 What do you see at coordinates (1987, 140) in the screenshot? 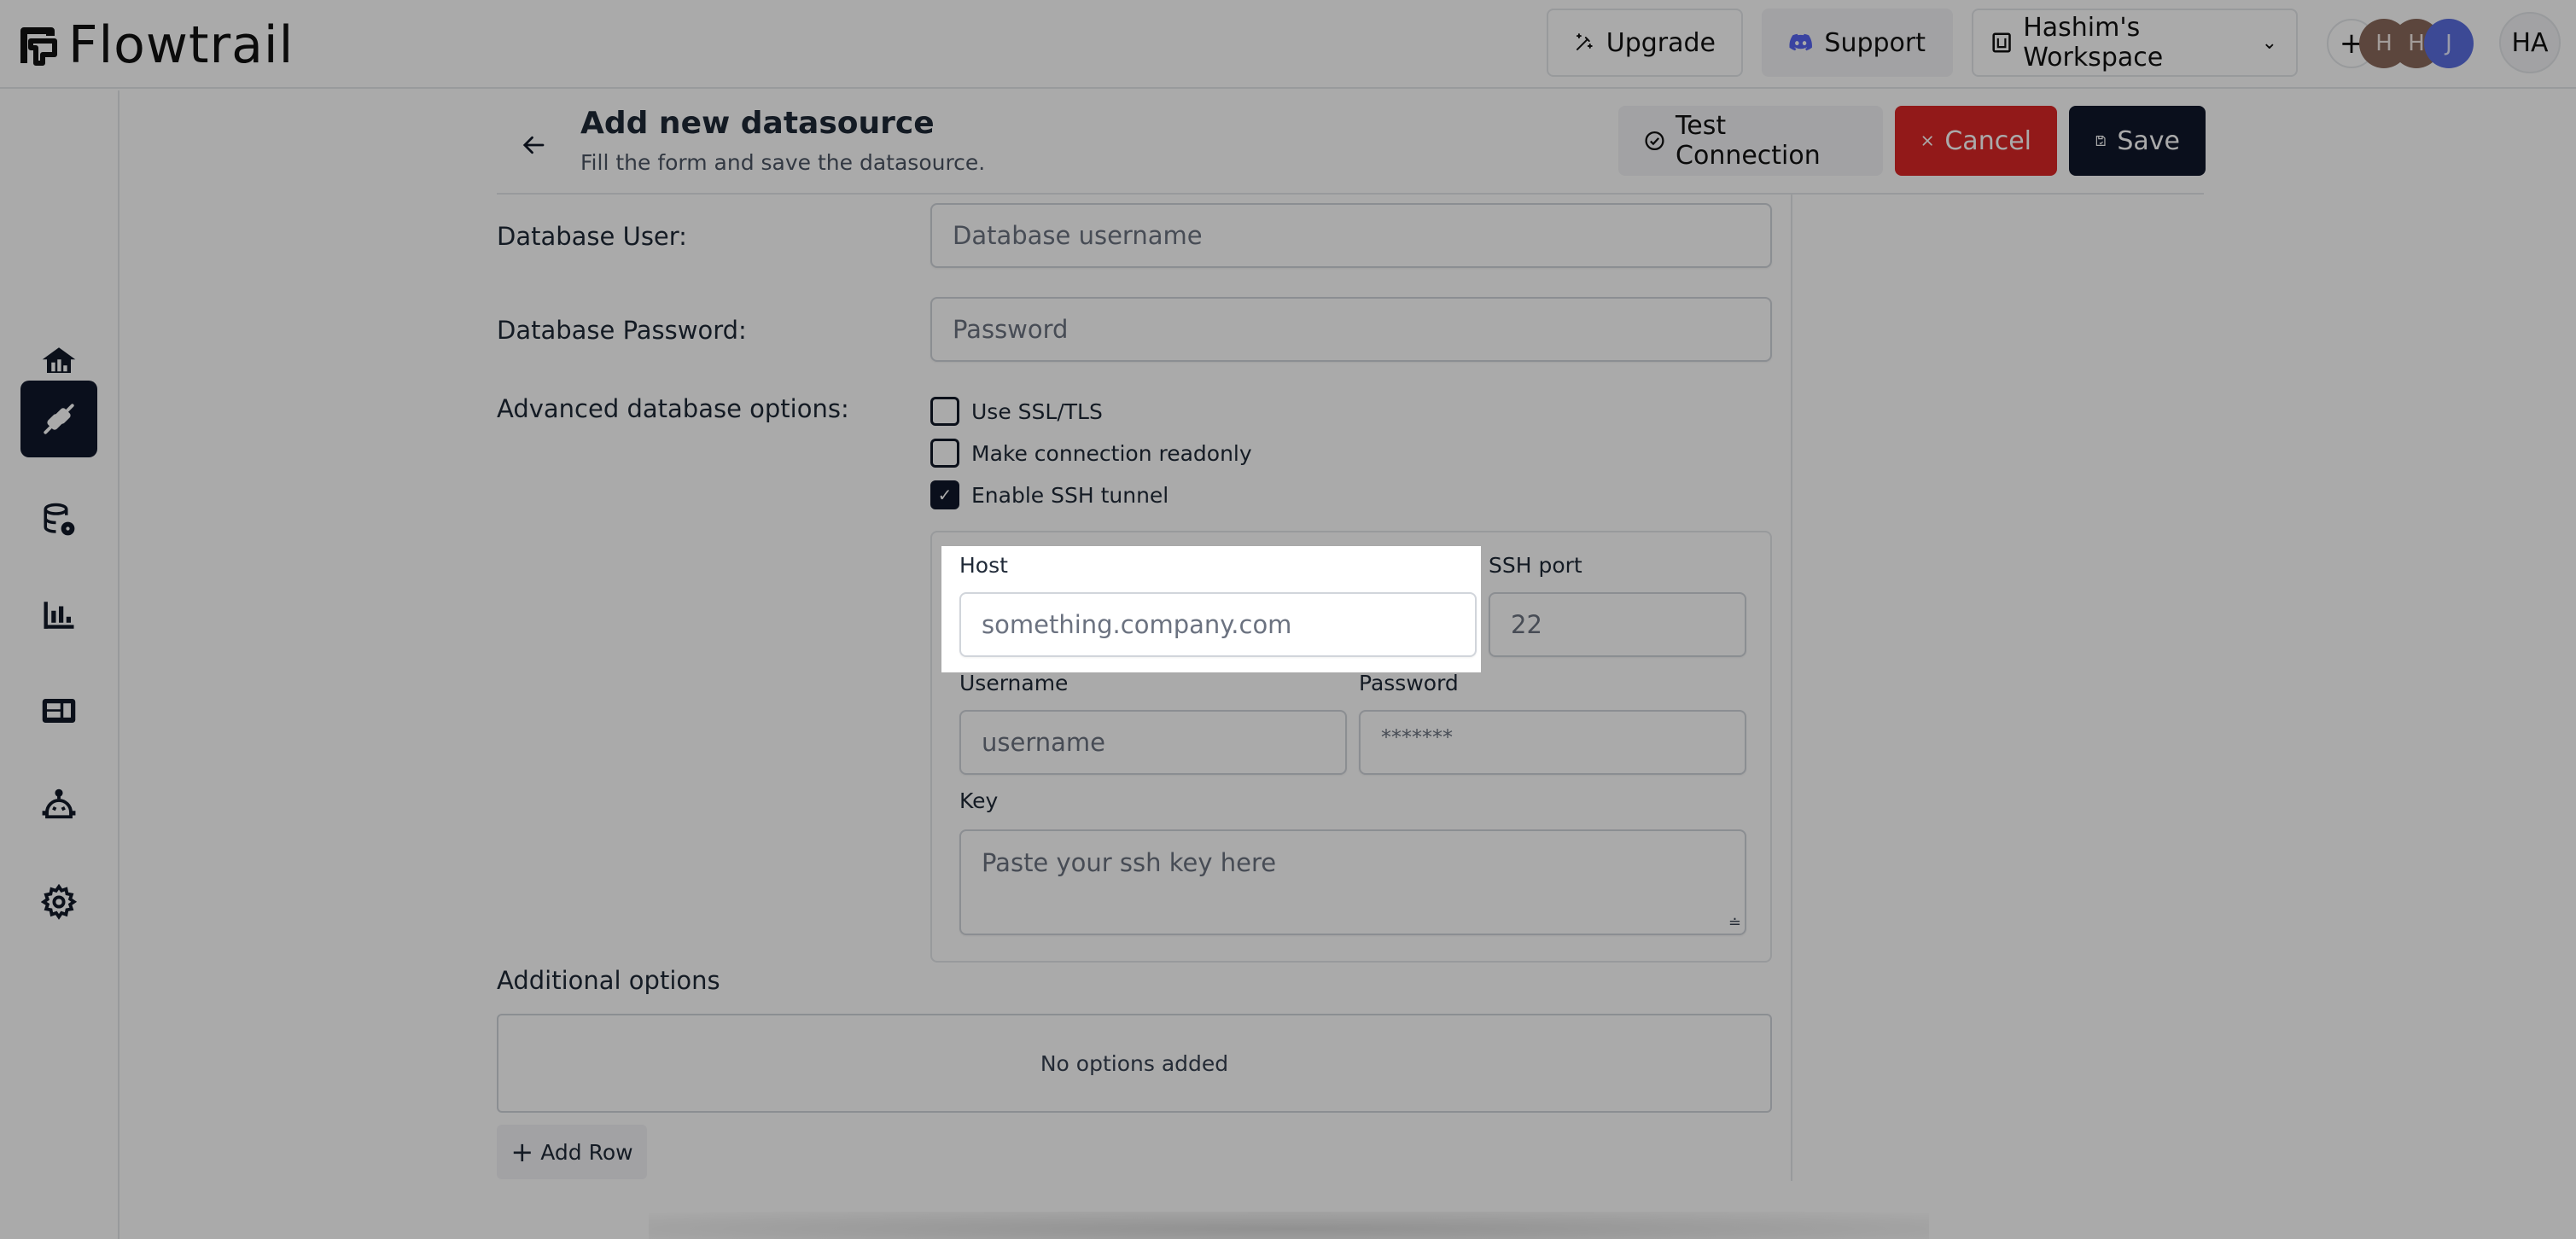
I see `cancel-label: Cancel` at bounding box center [1987, 140].